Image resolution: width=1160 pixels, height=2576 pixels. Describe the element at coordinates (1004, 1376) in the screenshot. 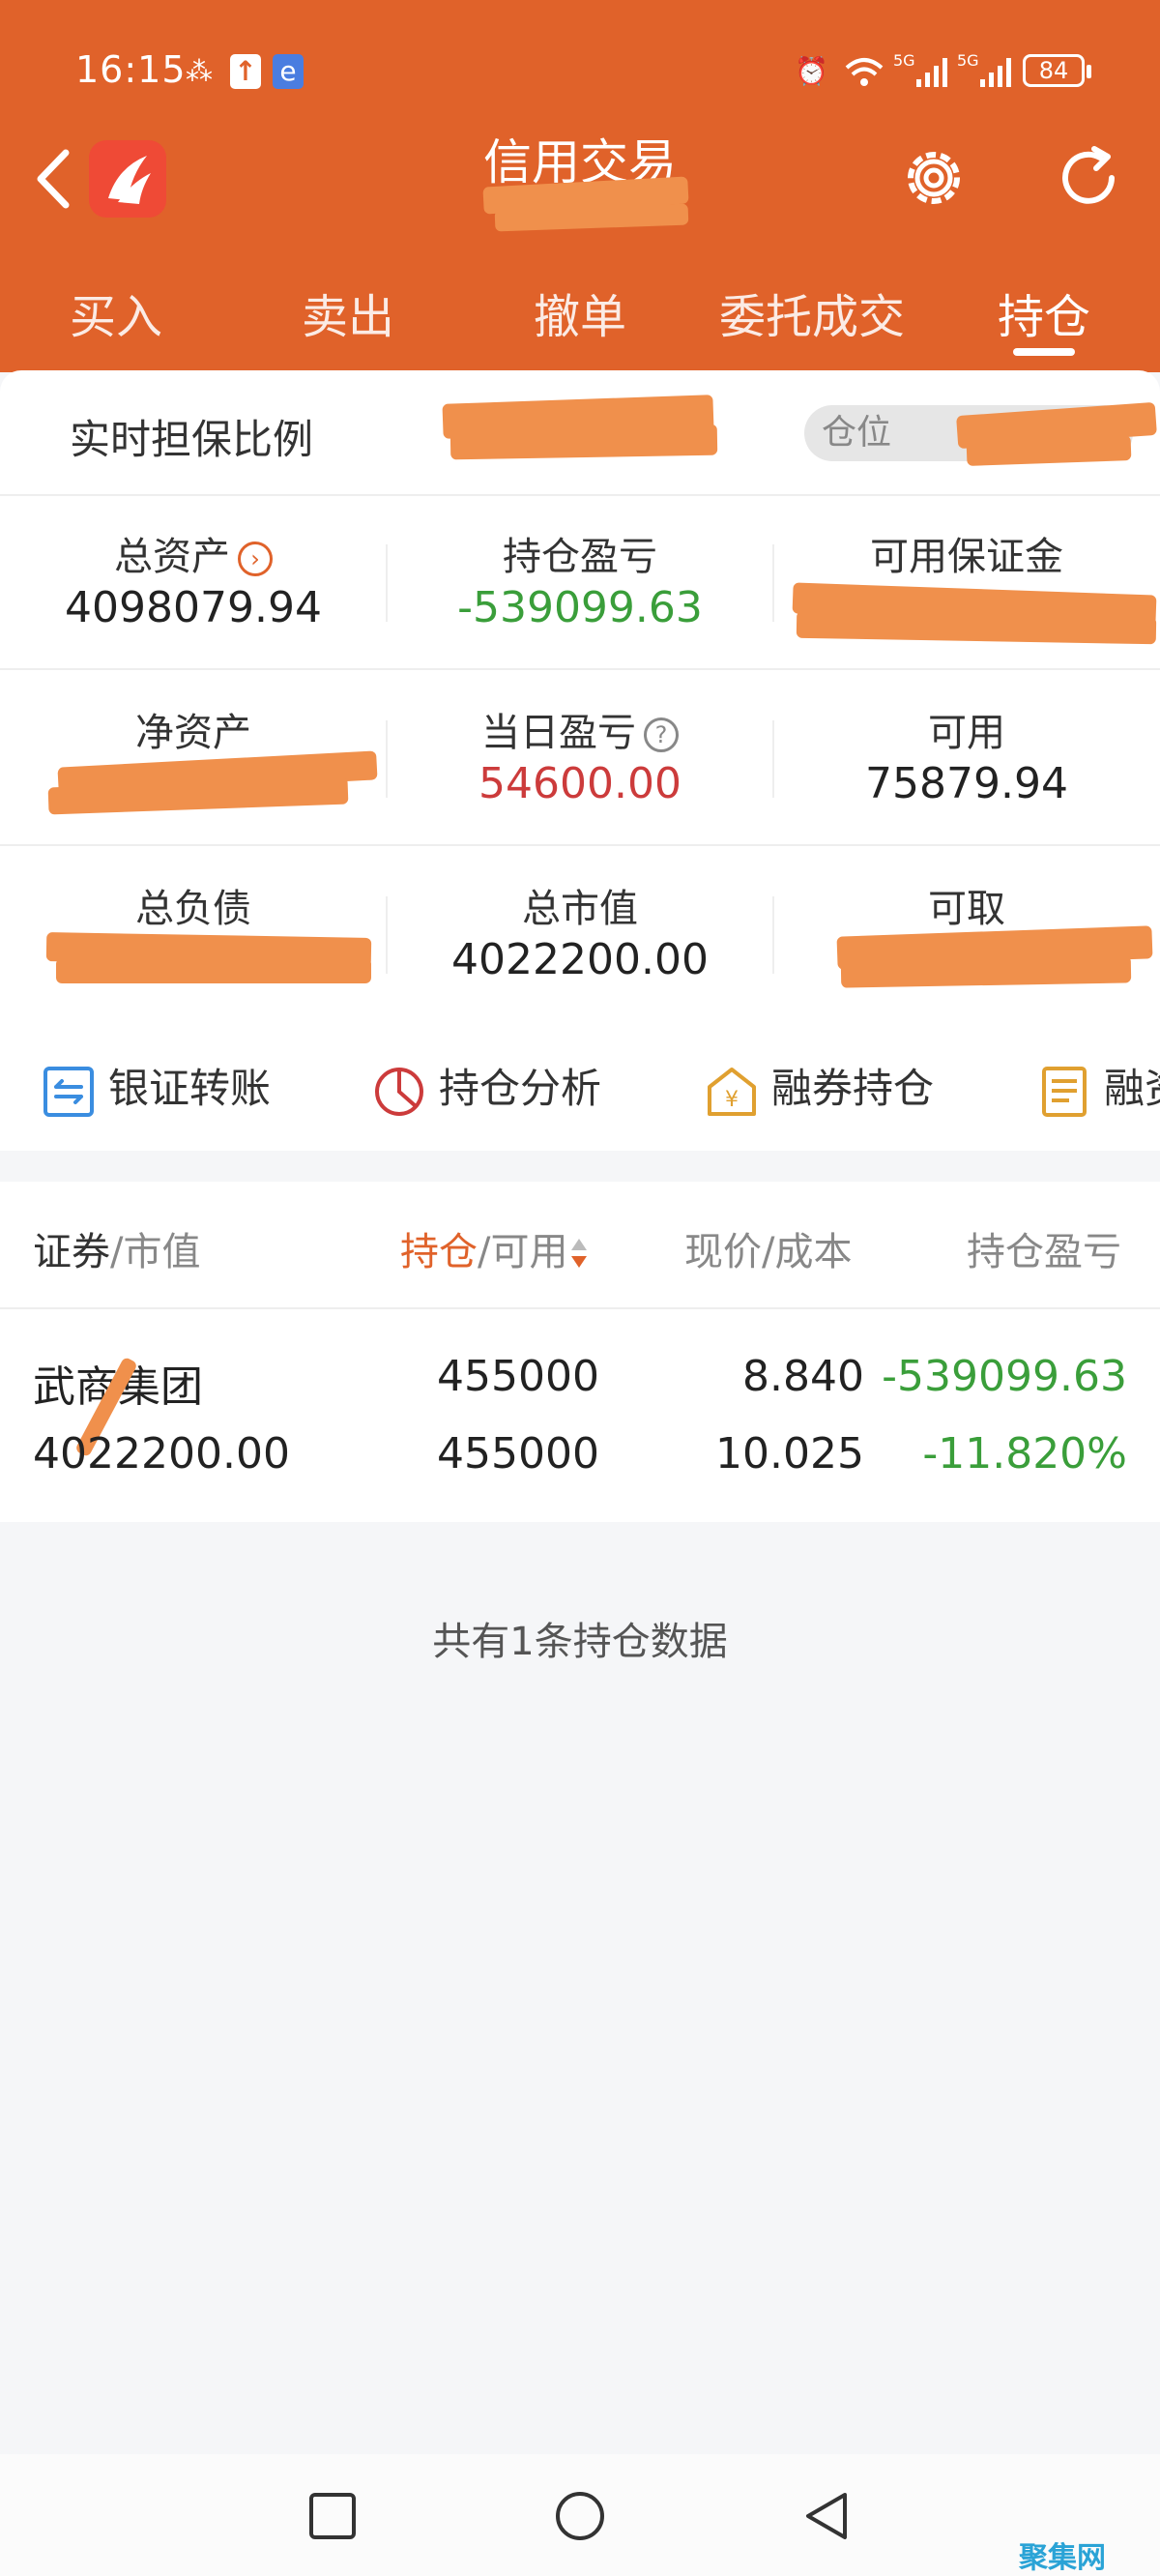

I see `row-pnl-amount: -539099.63` at that location.